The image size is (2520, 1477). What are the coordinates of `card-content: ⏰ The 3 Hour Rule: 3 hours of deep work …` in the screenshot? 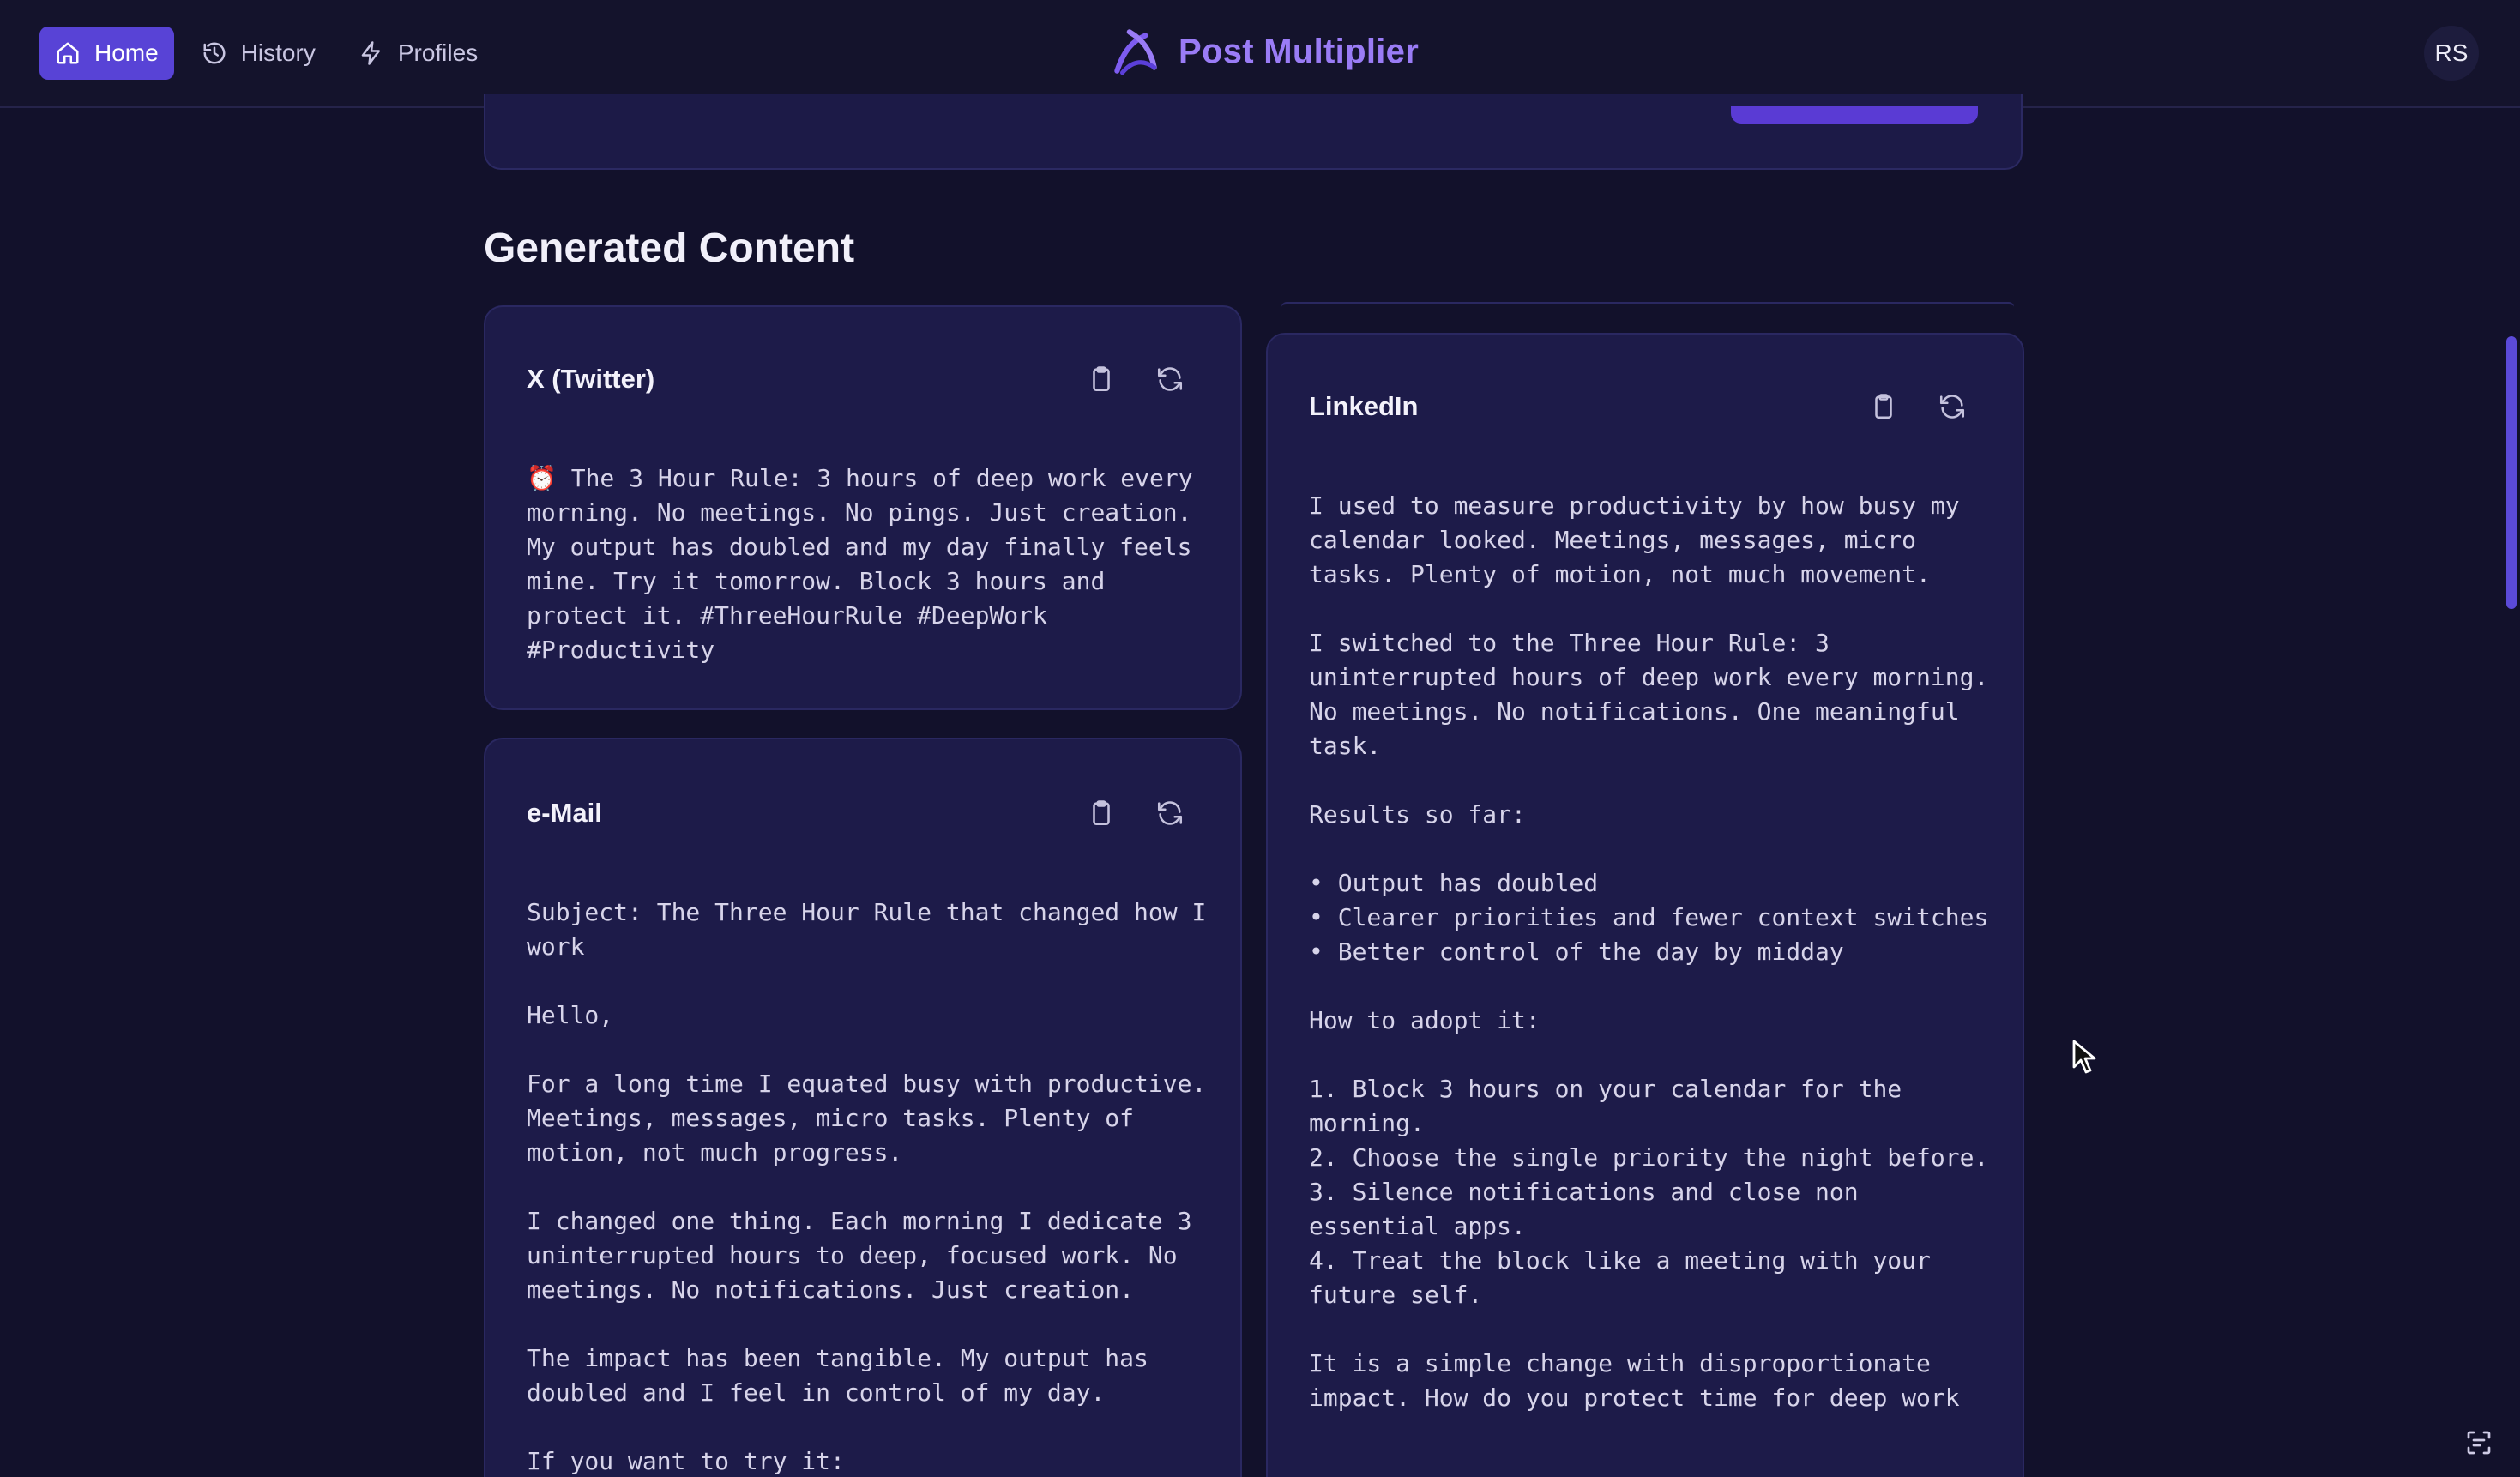 It's located at (870, 564).